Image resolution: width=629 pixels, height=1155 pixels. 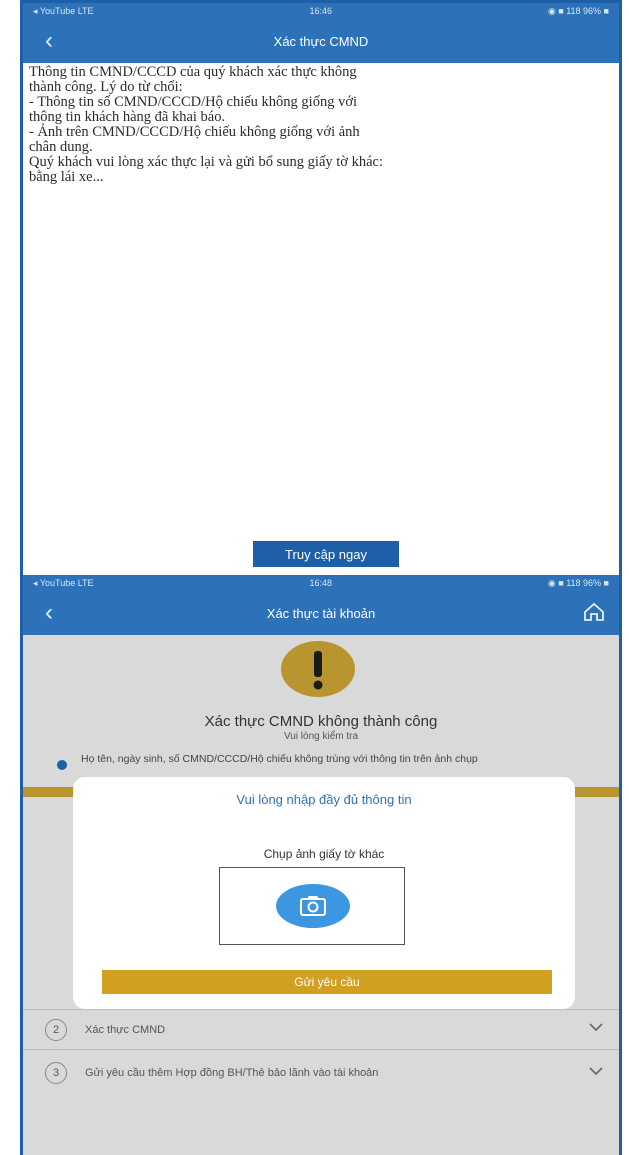 What do you see at coordinates (321, 1029) in the screenshot?
I see `step-item-verify-id: 2 Xác thực CMND` at bounding box center [321, 1029].